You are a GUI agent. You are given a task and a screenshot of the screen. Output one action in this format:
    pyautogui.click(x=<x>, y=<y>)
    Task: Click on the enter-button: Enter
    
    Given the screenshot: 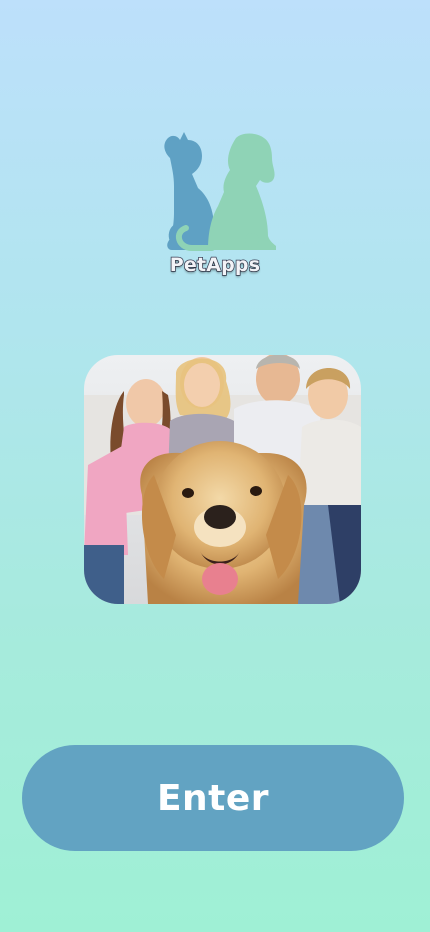 What is the action you would take?
    pyautogui.click(x=213, y=798)
    